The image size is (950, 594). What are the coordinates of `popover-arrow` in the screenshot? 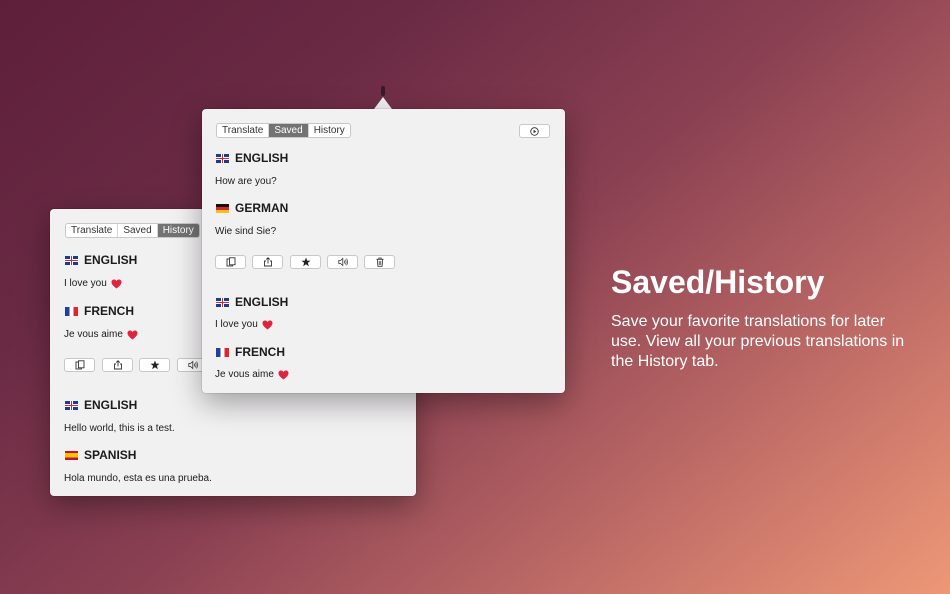 It's located at (383, 103).